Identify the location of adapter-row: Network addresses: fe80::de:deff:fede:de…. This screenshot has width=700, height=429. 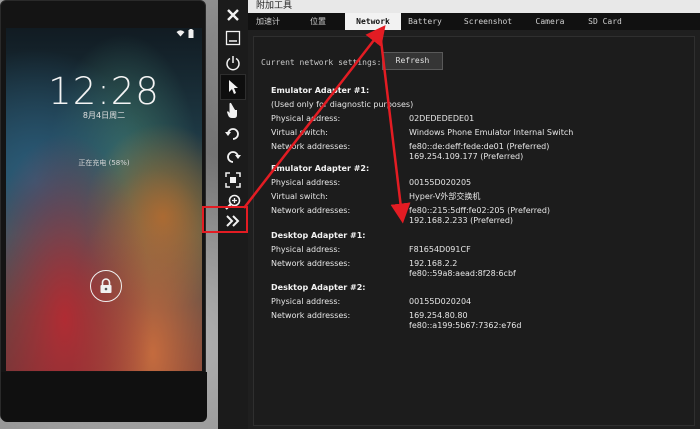
(474, 151).